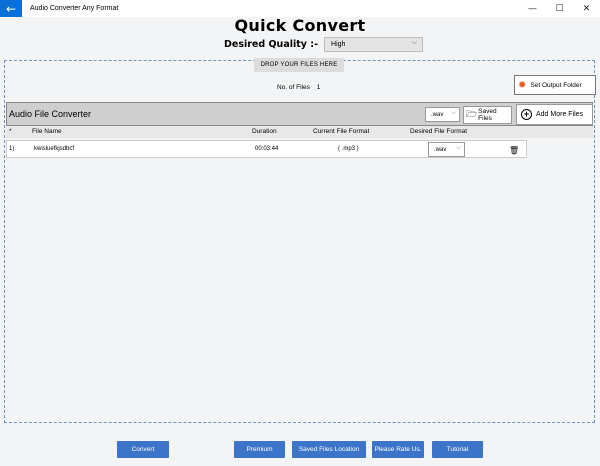  I want to click on converter-title: Audio File Converter, so click(50, 114).